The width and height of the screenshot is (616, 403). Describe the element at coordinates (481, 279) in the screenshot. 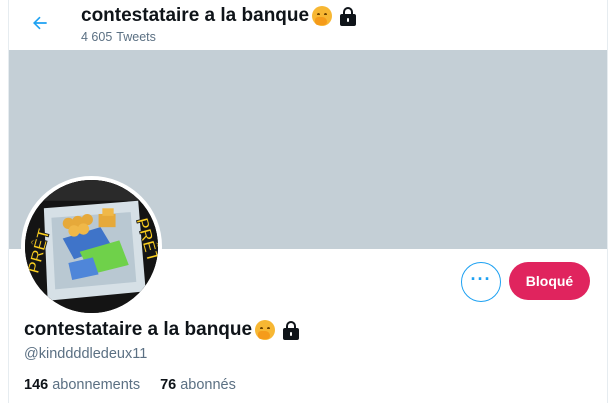

I see `more-options-label: ···` at that location.